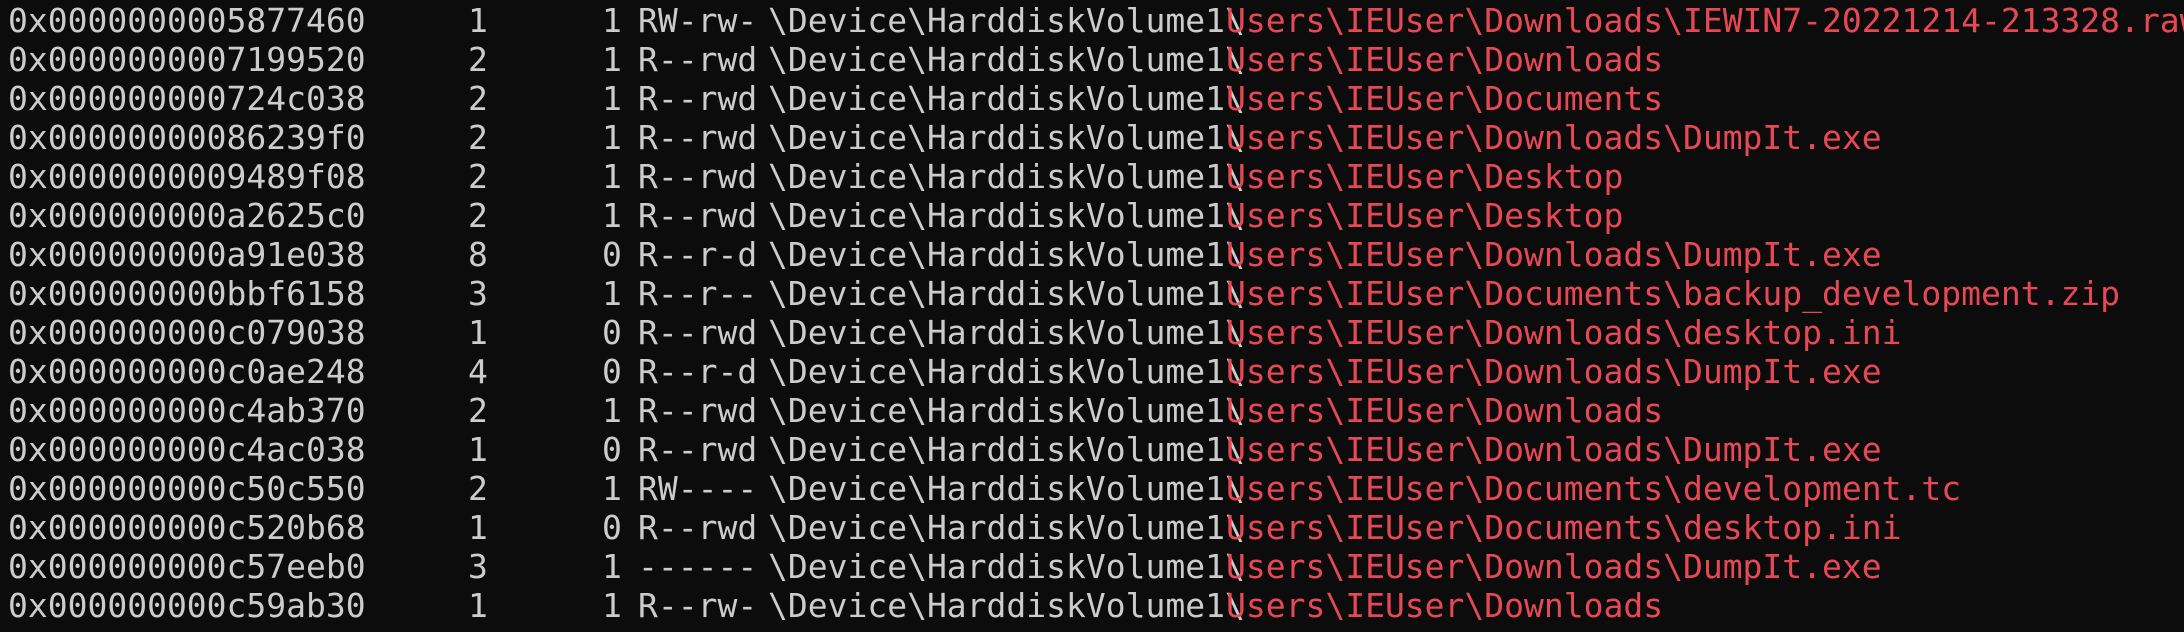 This screenshot has width=2184, height=632. What do you see at coordinates (187, 527) in the screenshot?
I see `offset-value: 0x000000000c520b68` at bounding box center [187, 527].